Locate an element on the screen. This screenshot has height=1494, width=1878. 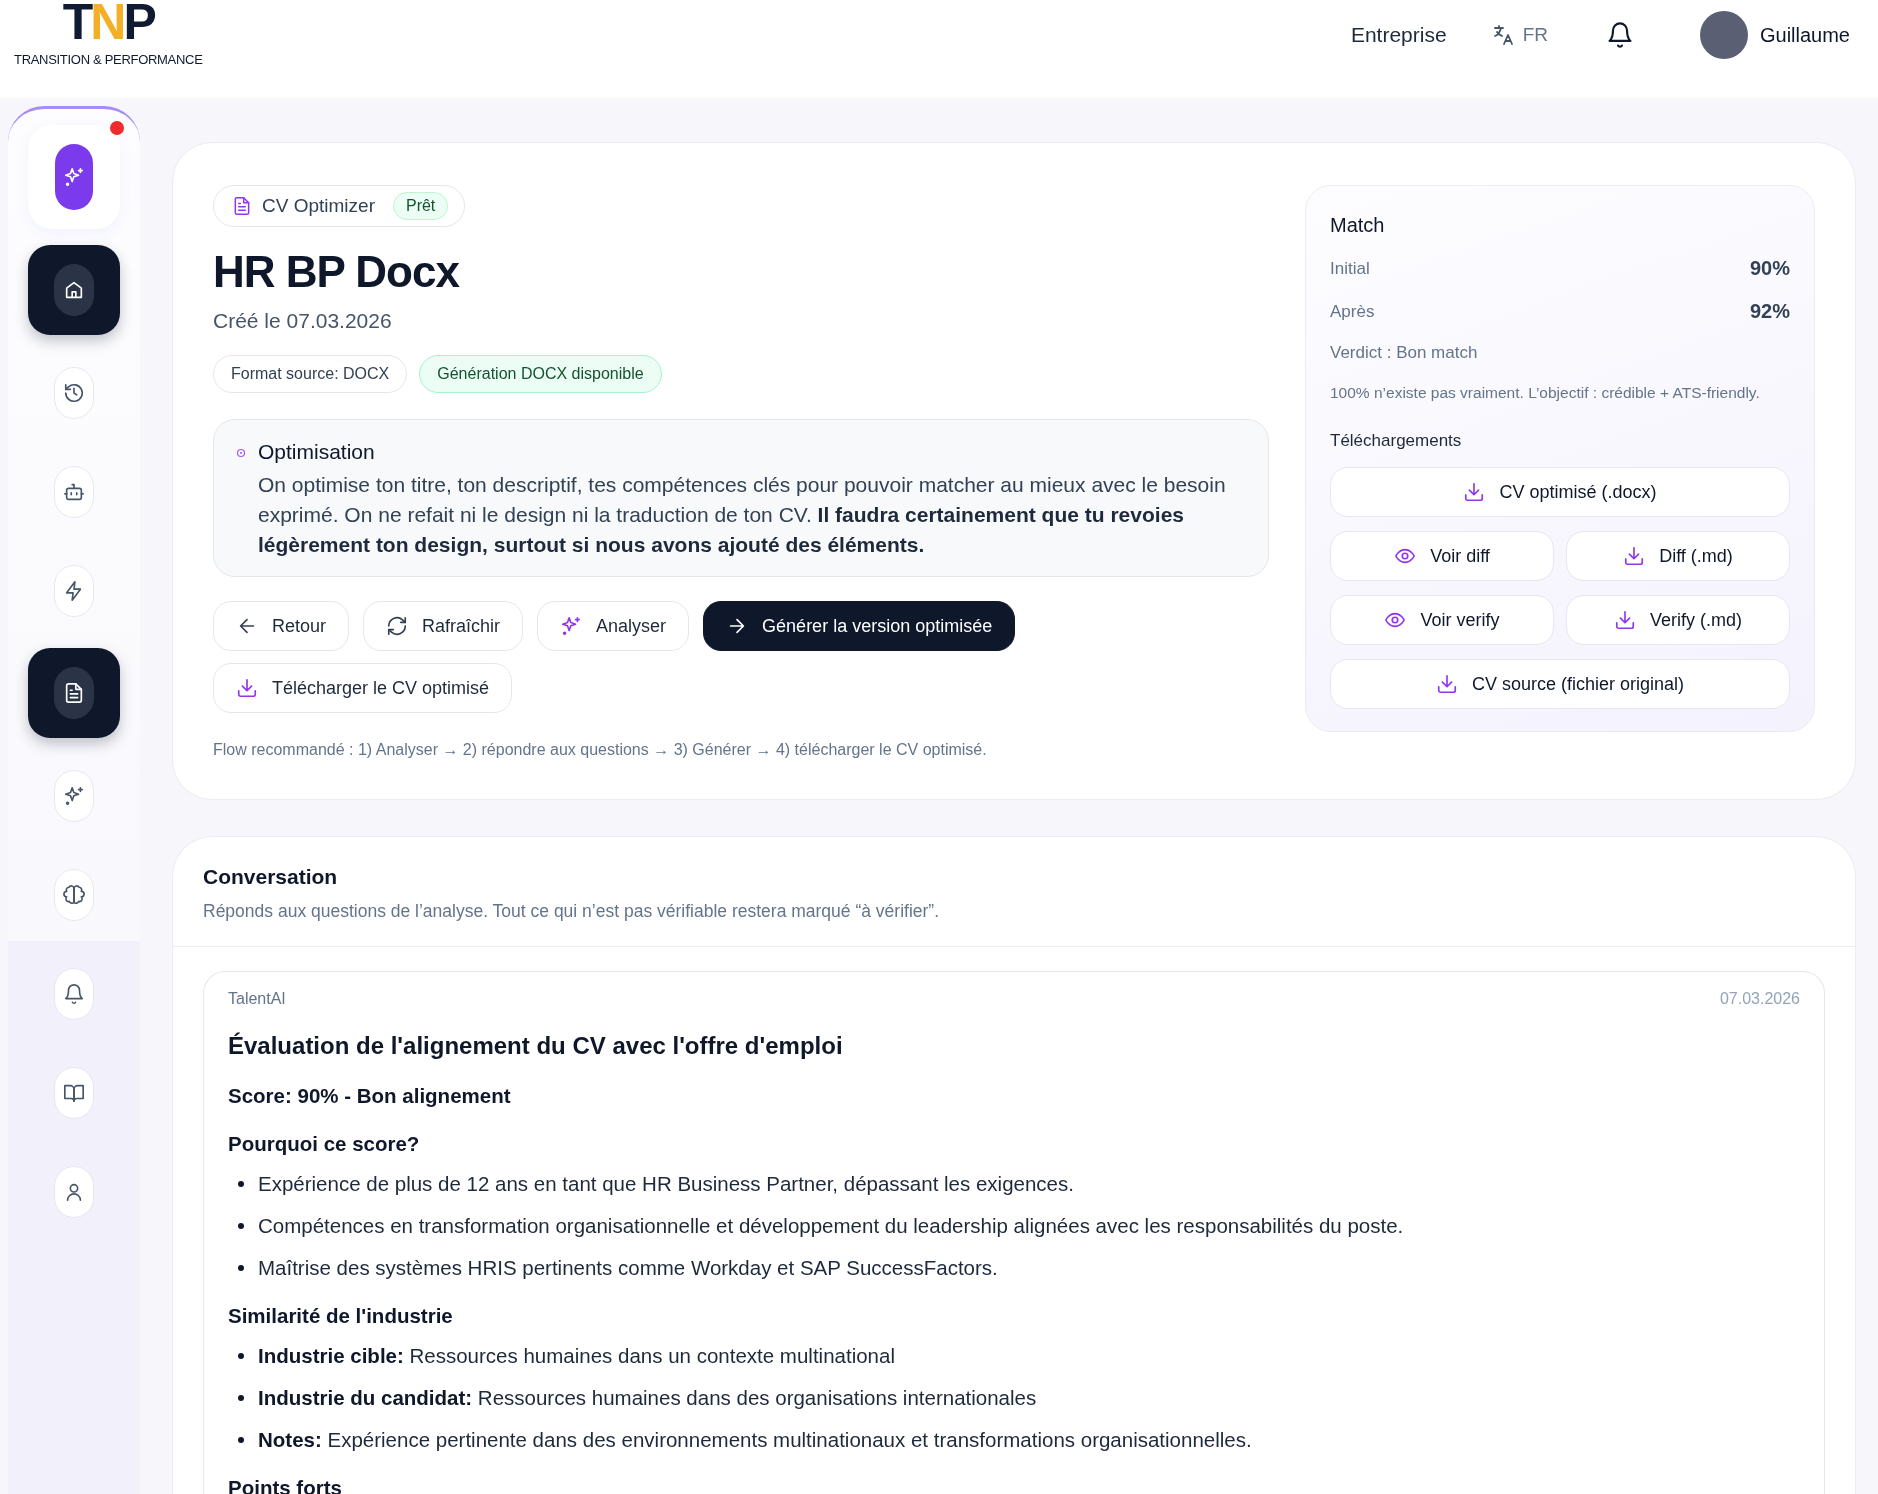
bell-icon is located at coordinates (74, 993).